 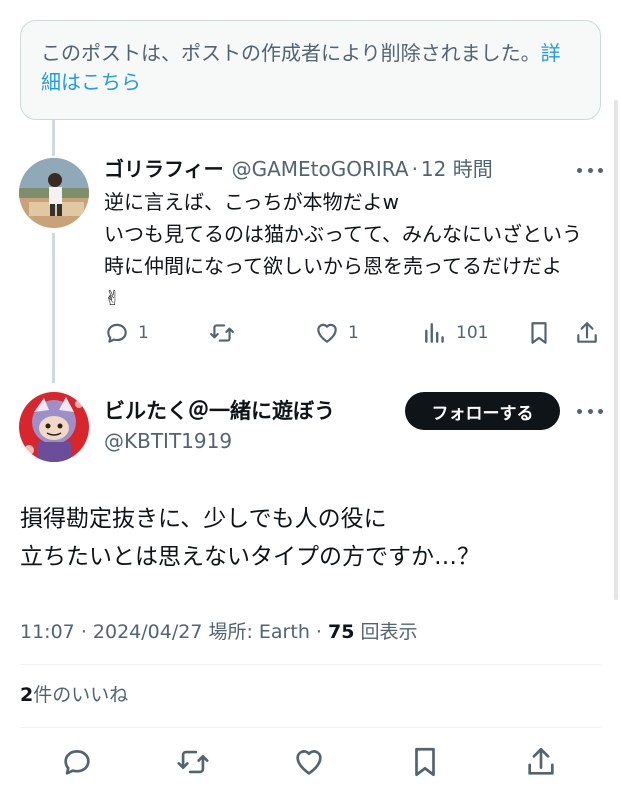 I want to click on reply-count: 1, so click(x=143, y=333).